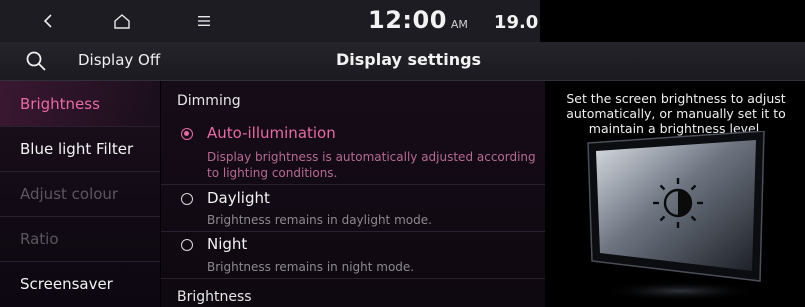 The height and width of the screenshot is (307, 805). What do you see at coordinates (227, 244) in the screenshot?
I see `option-label: Night` at bounding box center [227, 244].